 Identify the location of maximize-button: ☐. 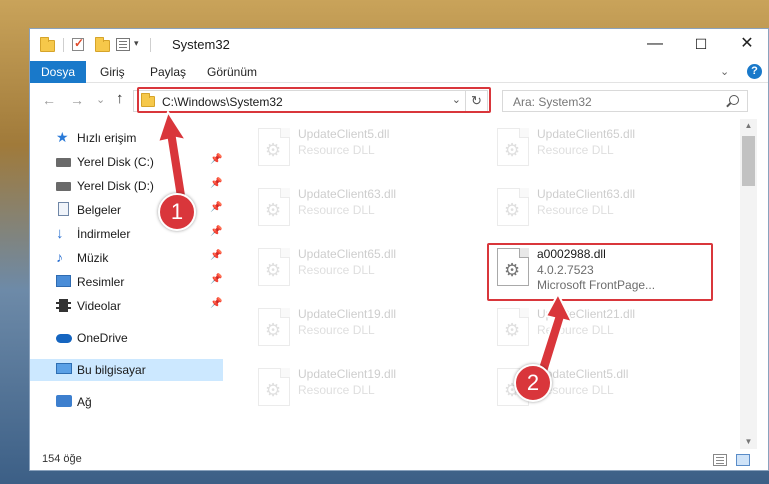
(701, 44).